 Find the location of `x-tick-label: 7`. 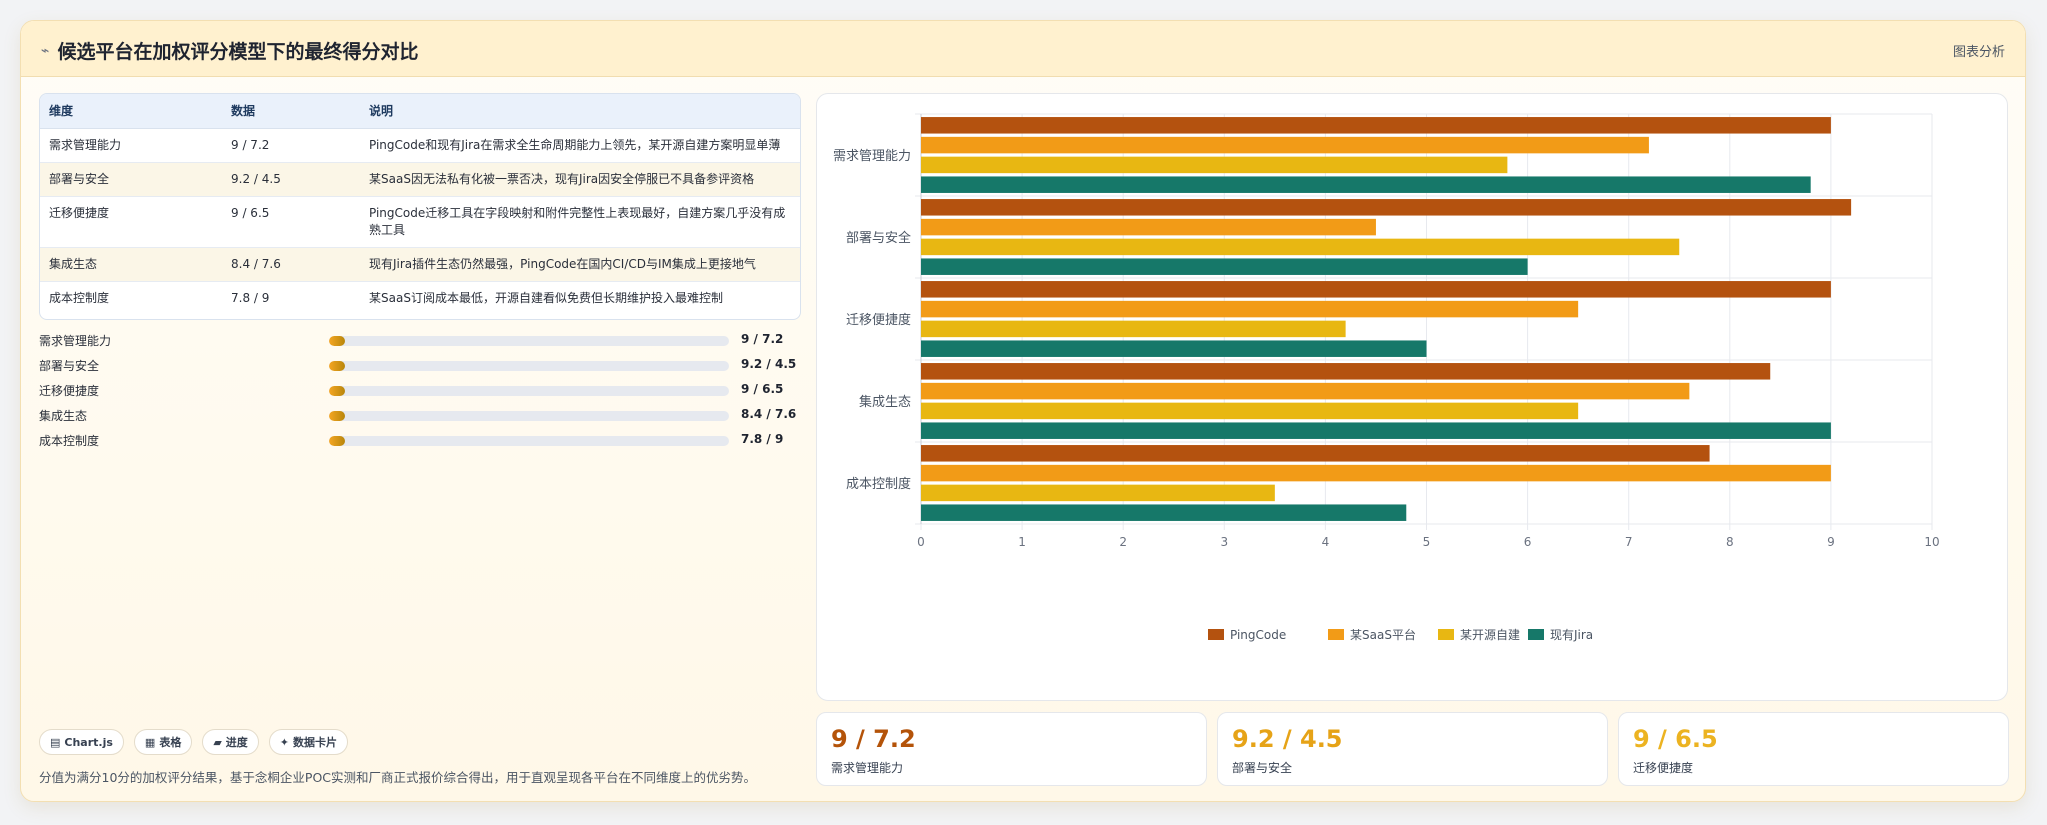

x-tick-label: 7 is located at coordinates (1629, 542).